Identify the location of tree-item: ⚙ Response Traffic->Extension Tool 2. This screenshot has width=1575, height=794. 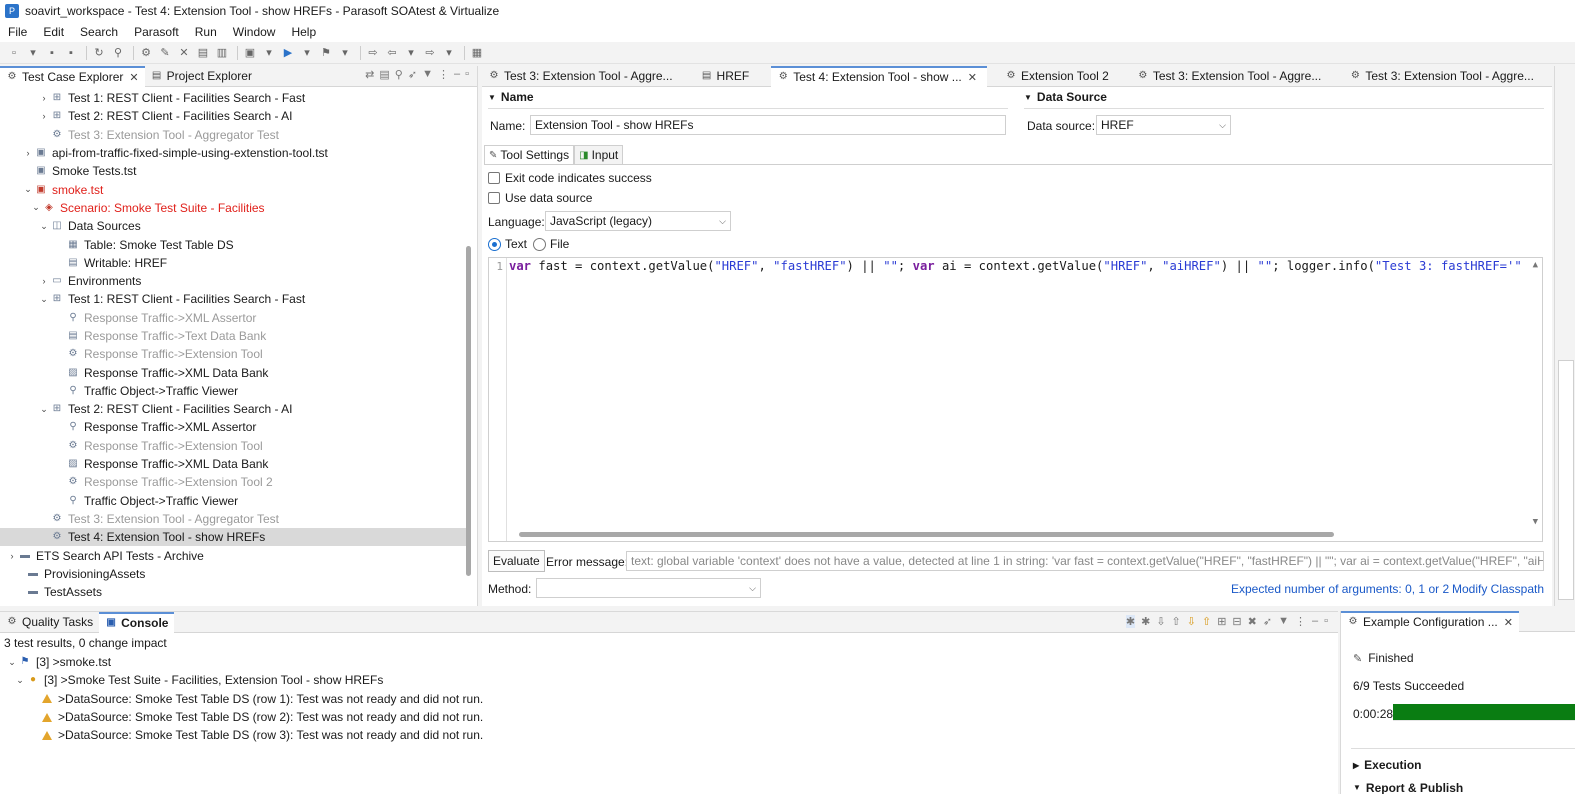
(233, 482).